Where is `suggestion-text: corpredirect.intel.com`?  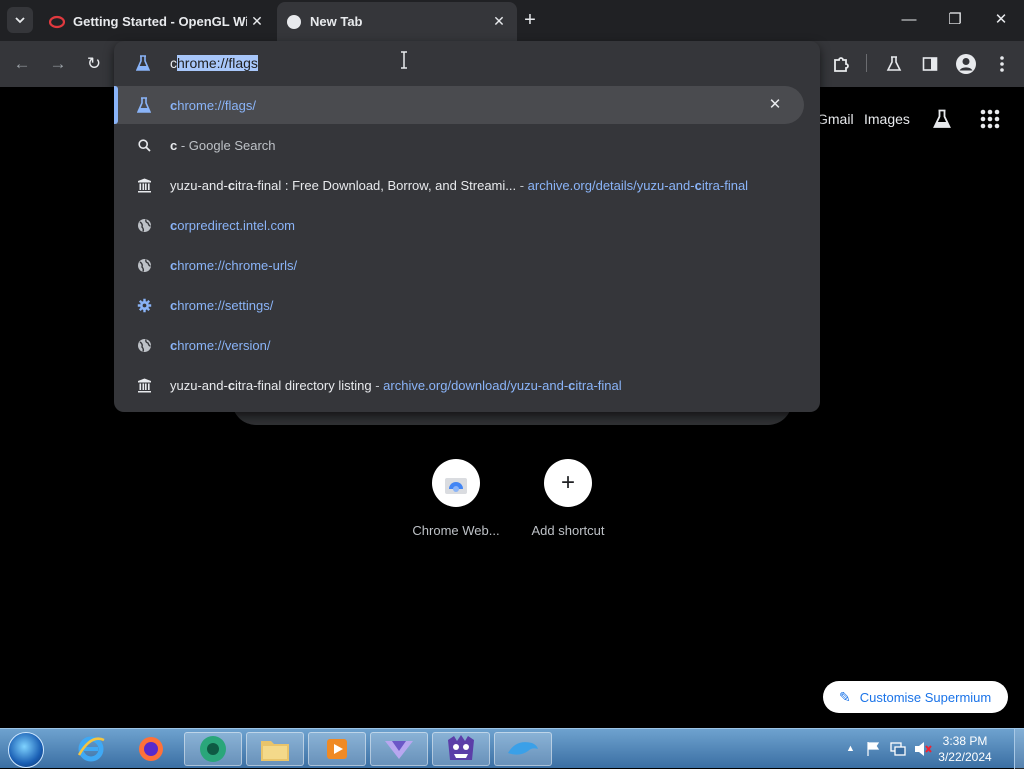 suggestion-text: corpredirect.intel.com is located at coordinates (233, 225).